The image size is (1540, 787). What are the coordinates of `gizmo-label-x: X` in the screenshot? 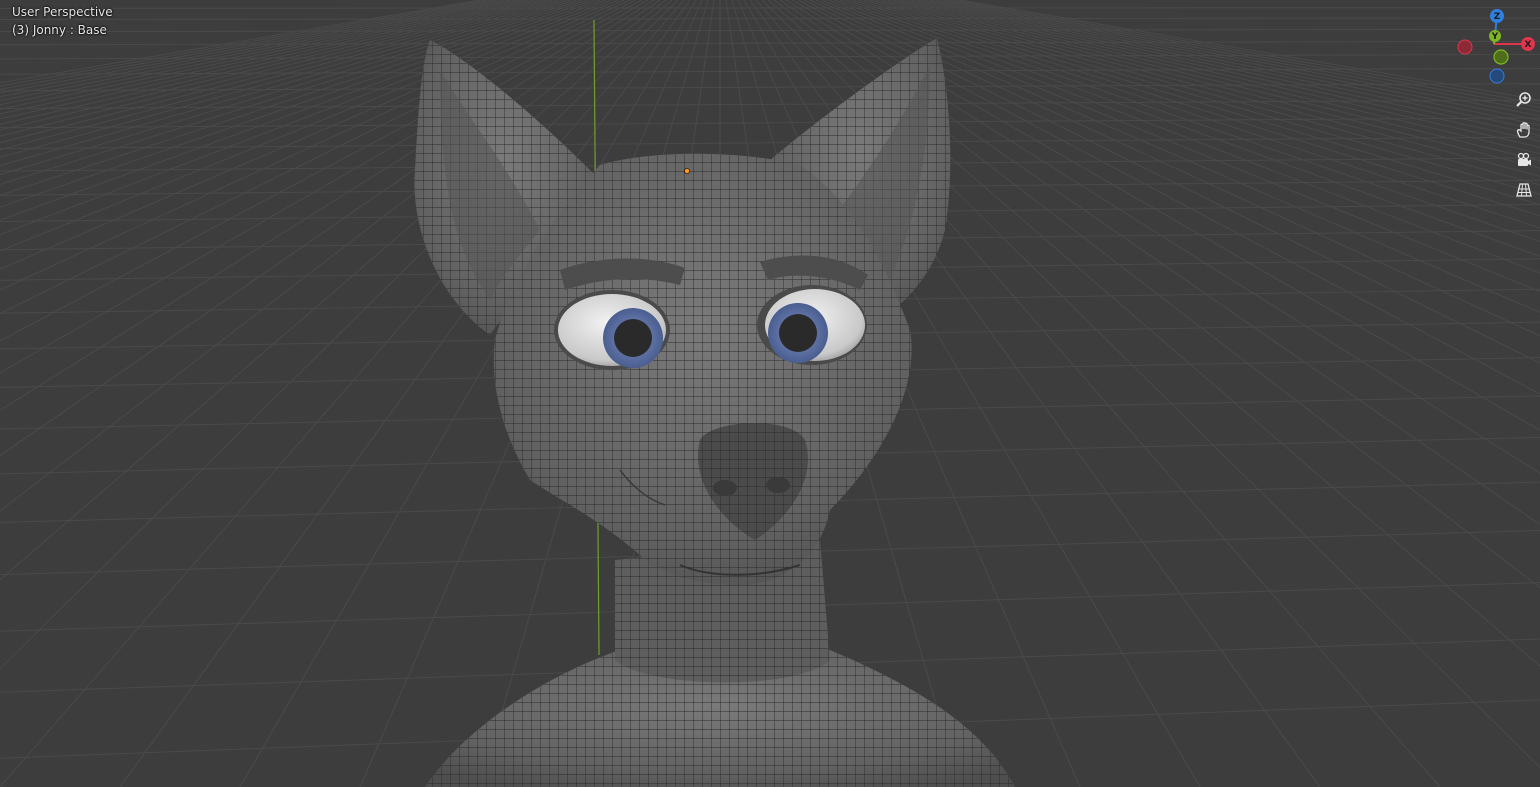 It's located at (1528, 45).